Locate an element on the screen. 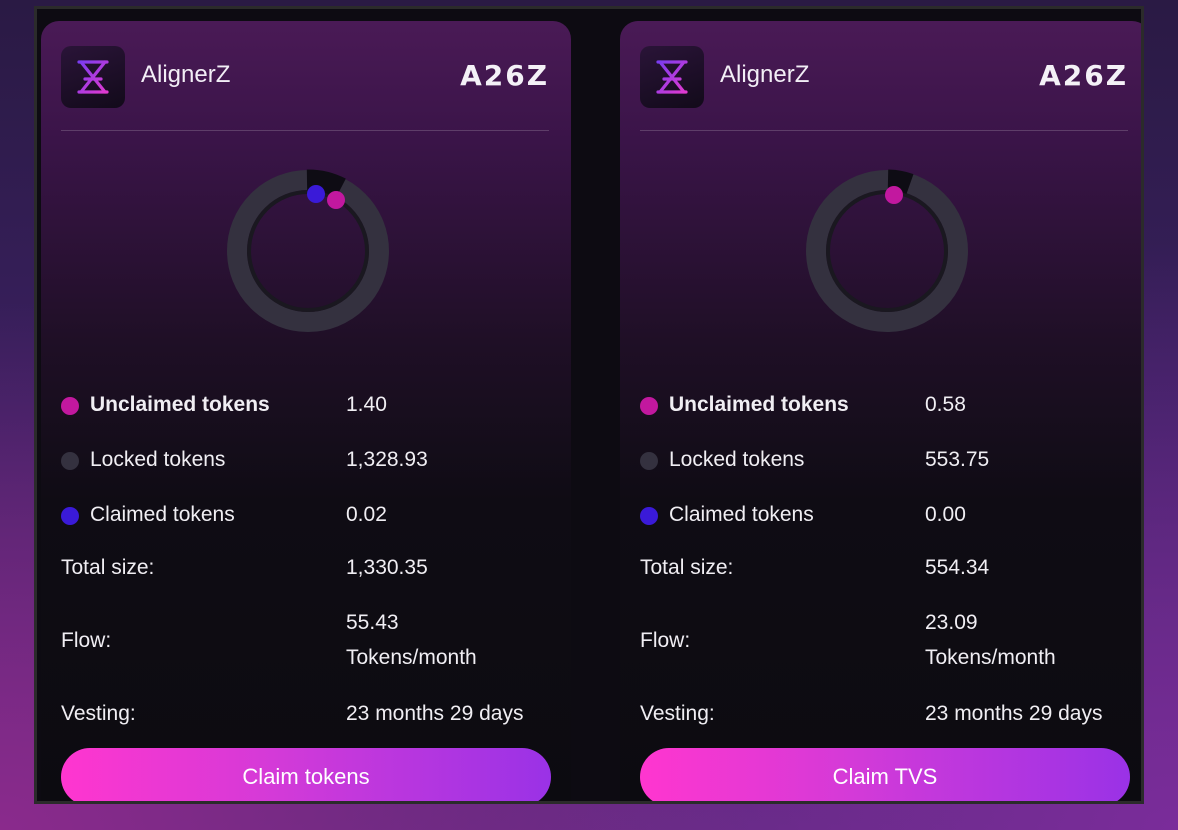 Image resolution: width=1178 pixels, height=830 pixels. gap-segment is located at coordinates (900, 182).